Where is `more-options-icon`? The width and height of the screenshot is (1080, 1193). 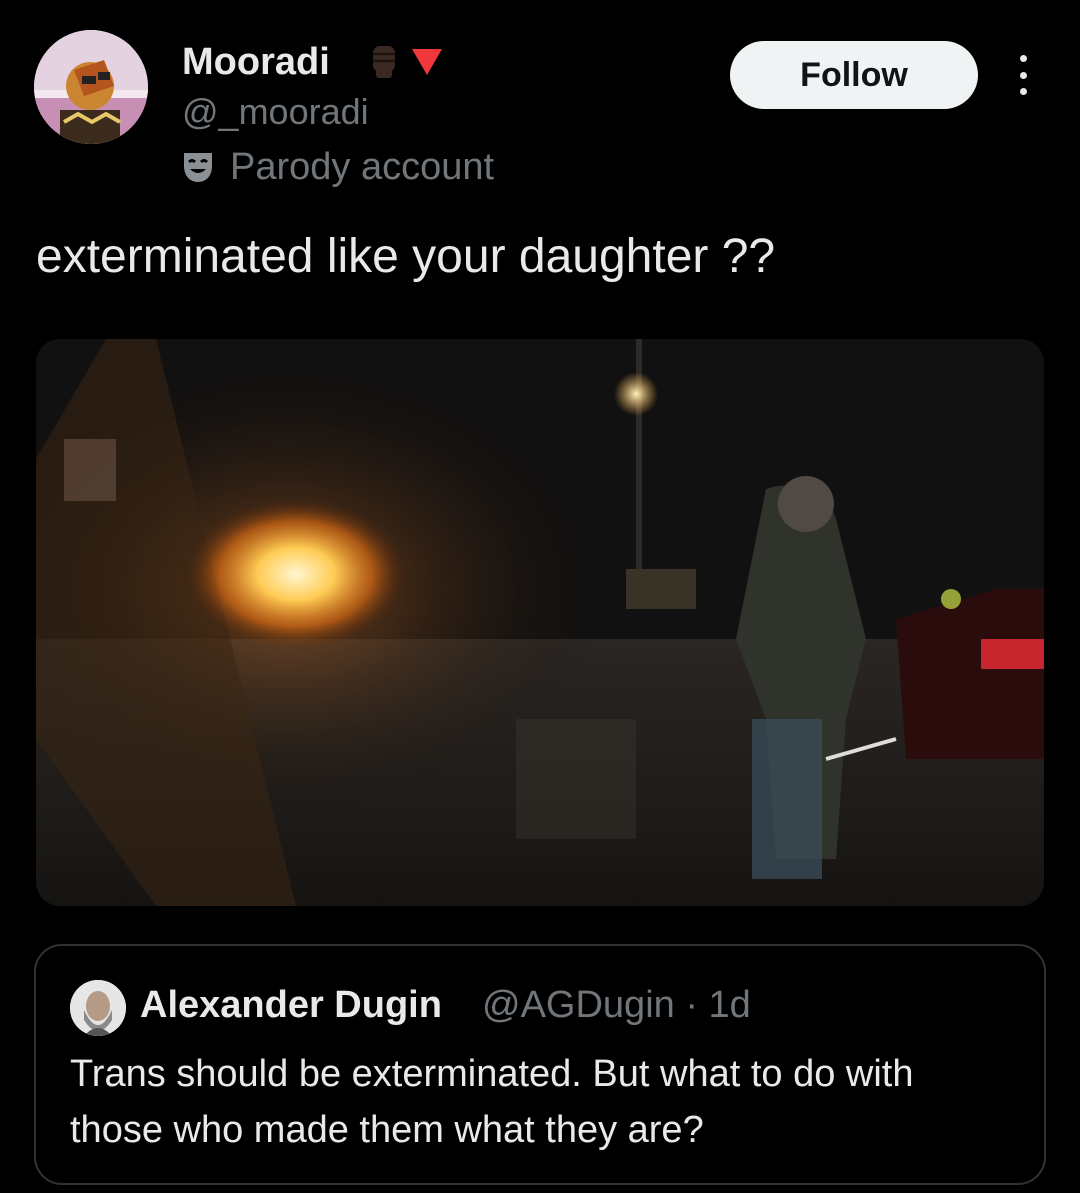 more-options-icon is located at coordinates (1023, 75).